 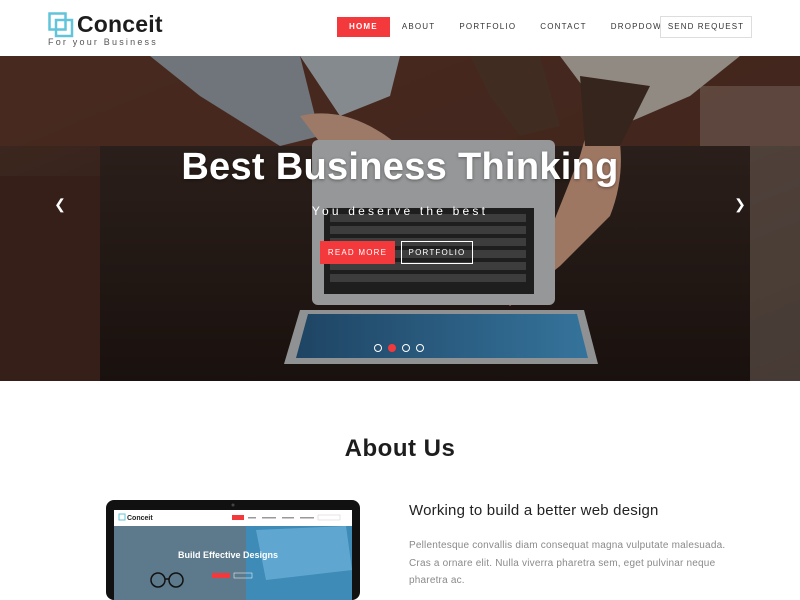 I want to click on laptop-mockup-image: Conceit Build Effective Designs, so click(x=233, y=550).